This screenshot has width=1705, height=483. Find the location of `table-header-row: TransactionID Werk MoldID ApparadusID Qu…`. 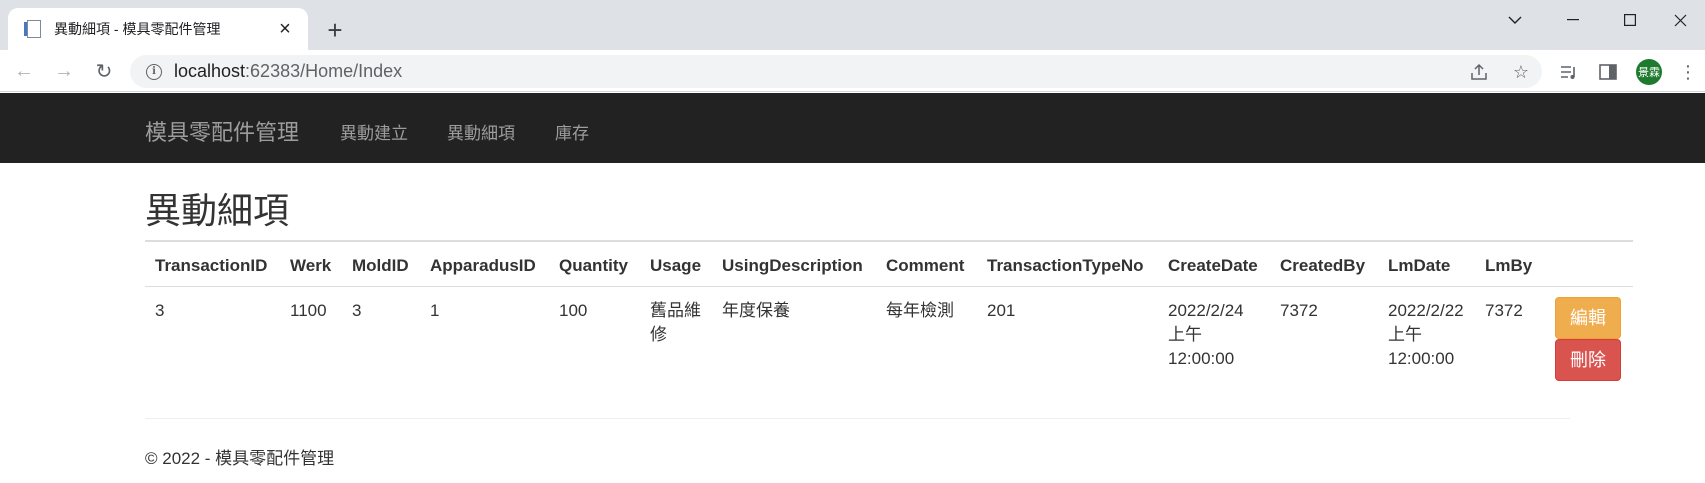

table-header-row: TransactionID Werk MoldID ApparadusID Qu… is located at coordinates (889, 263).